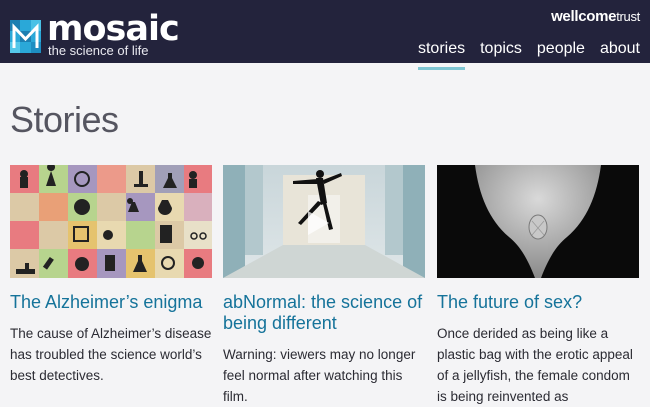 The height and width of the screenshot is (407, 650). I want to click on nav-about: about, so click(620, 52).